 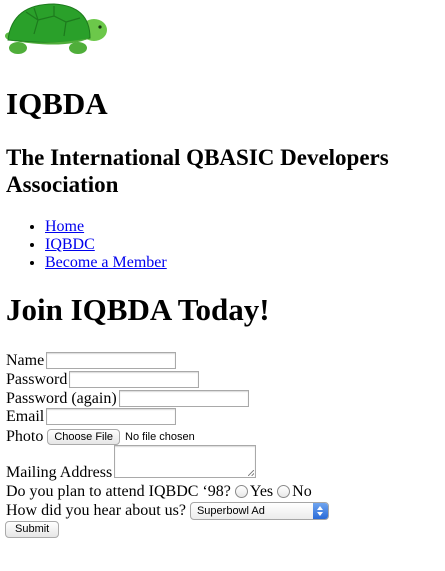 What do you see at coordinates (284, 491) in the screenshot?
I see `attend-no-radio` at bounding box center [284, 491].